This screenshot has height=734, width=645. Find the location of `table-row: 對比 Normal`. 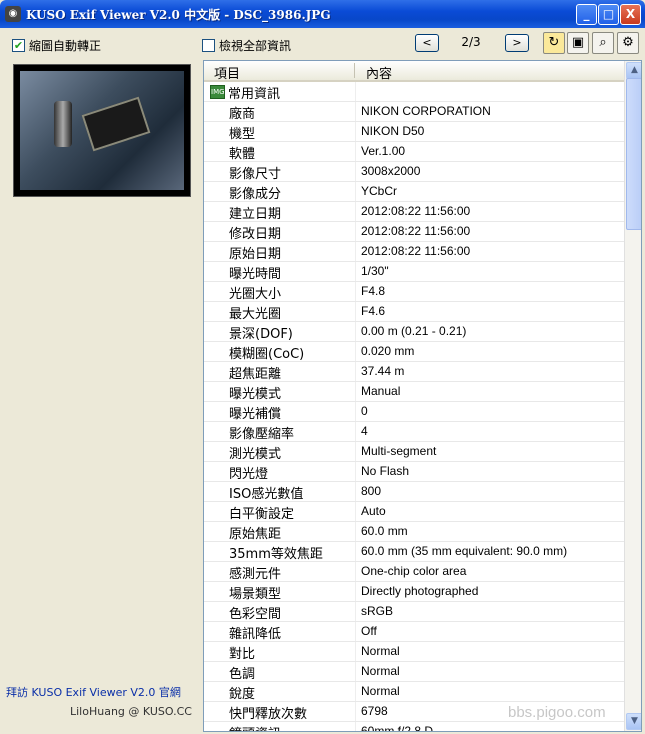

table-row: 對比 Normal is located at coordinates (414, 652).